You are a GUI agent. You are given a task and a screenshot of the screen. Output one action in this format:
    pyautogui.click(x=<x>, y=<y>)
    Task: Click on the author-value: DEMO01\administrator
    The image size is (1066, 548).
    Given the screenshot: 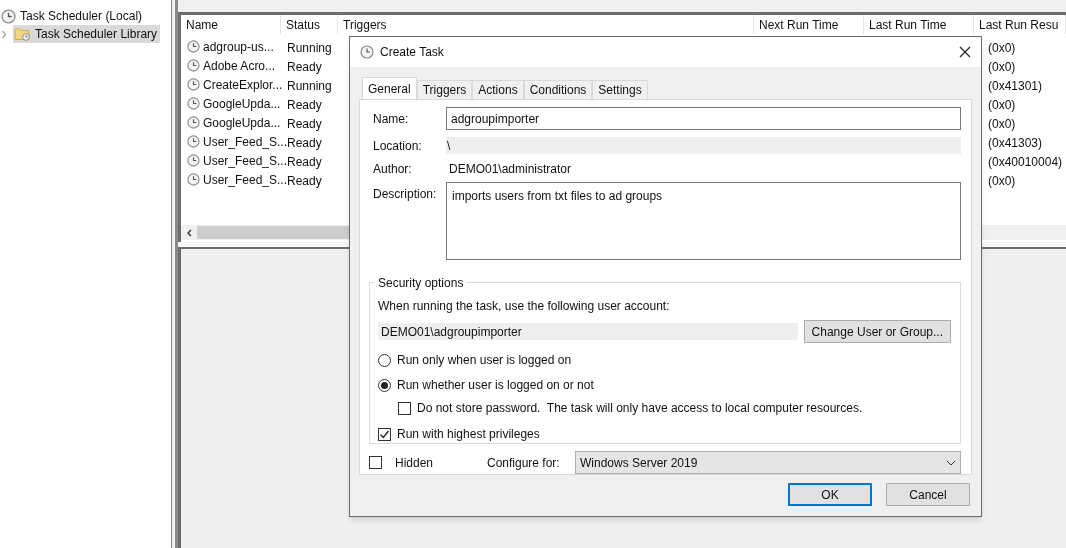 What is the action you would take?
    pyautogui.click(x=510, y=169)
    